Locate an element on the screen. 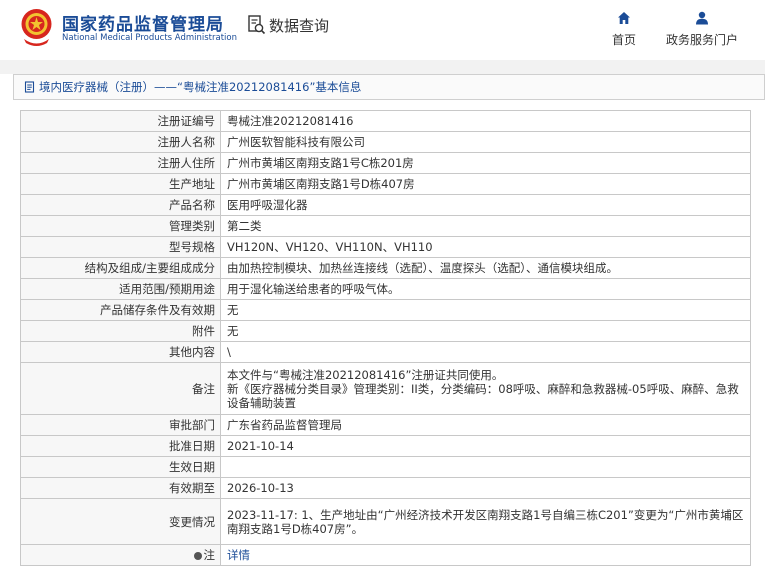 This screenshot has height=574, width=765. table-row: 其他内容 \ is located at coordinates (385, 352).